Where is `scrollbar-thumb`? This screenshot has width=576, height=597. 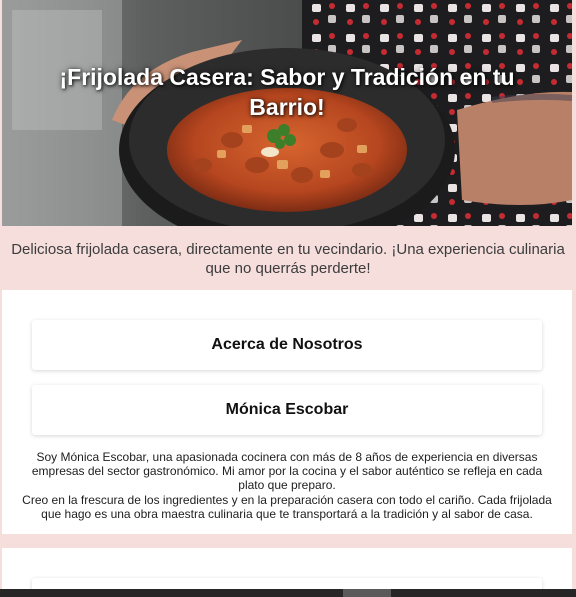
scrollbar-thumb is located at coordinates (367, 593).